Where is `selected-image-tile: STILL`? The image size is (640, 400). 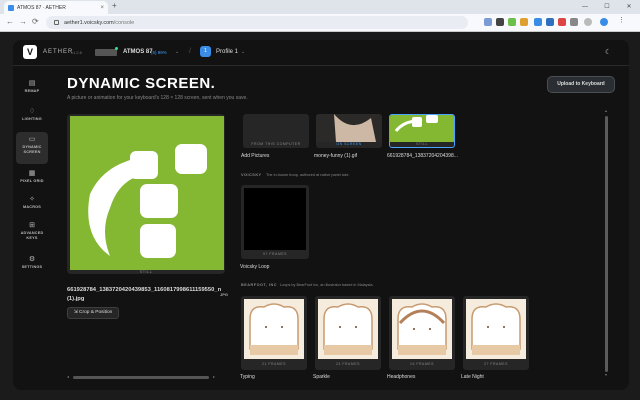 selected-image-tile: STILL is located at coordinates (422, 131).